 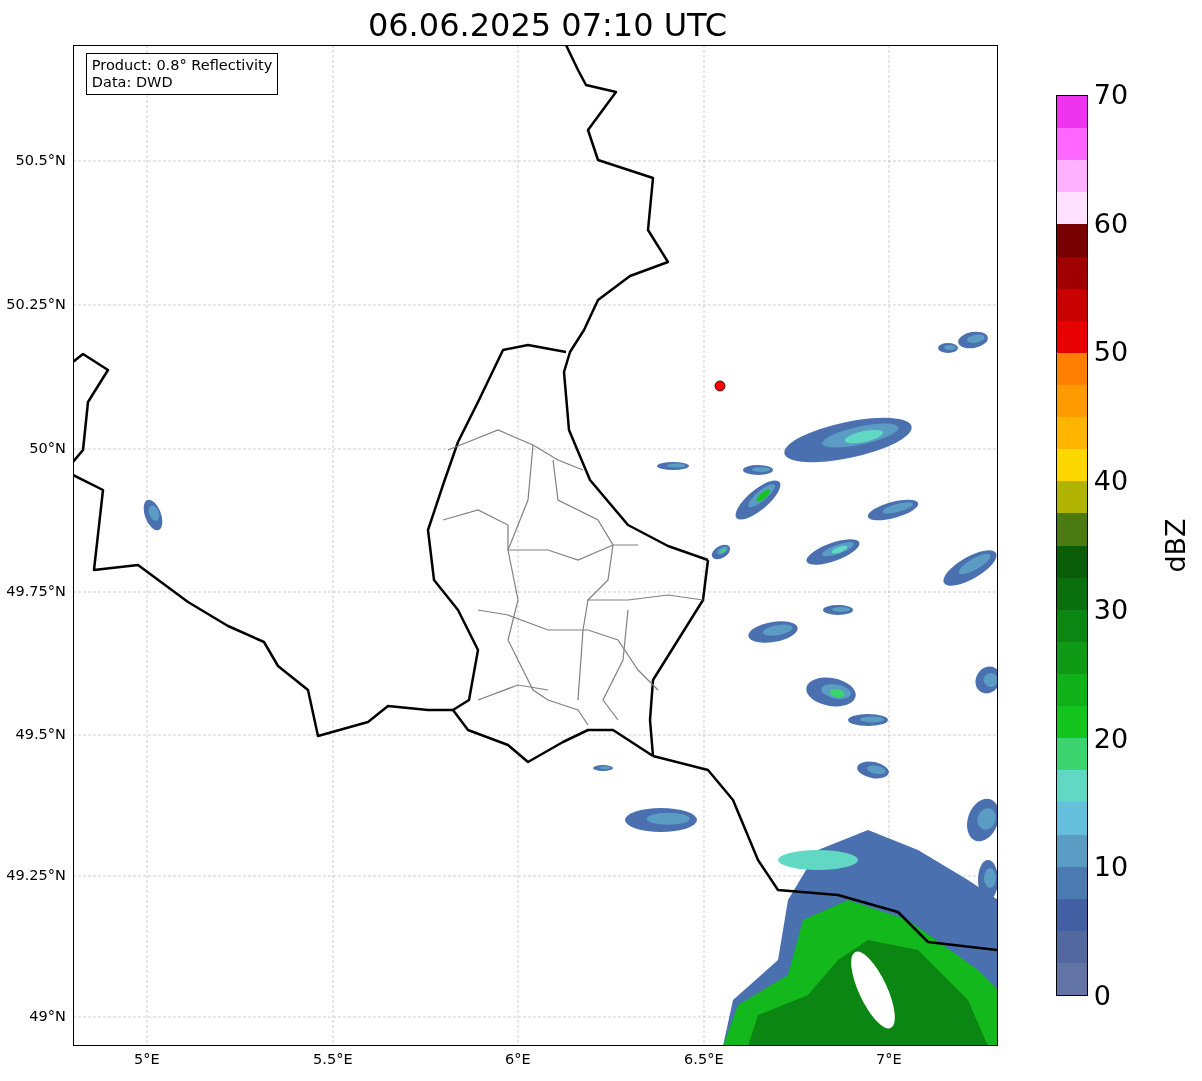 I want to click on axis-tick-label: 50.25°N, so click(x=36, y=304).